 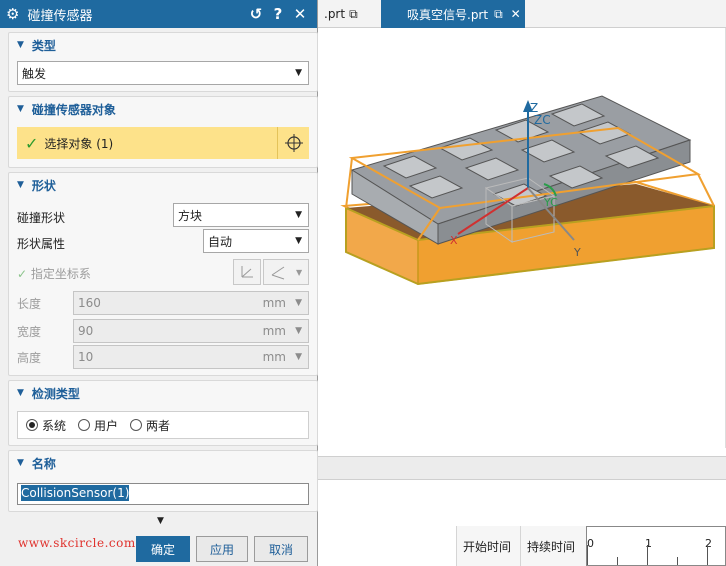 What do you see at coordinates (286, 272) in the screenshot?
I see `csys-type-icon: ▼` at bounding box center [286, 272].